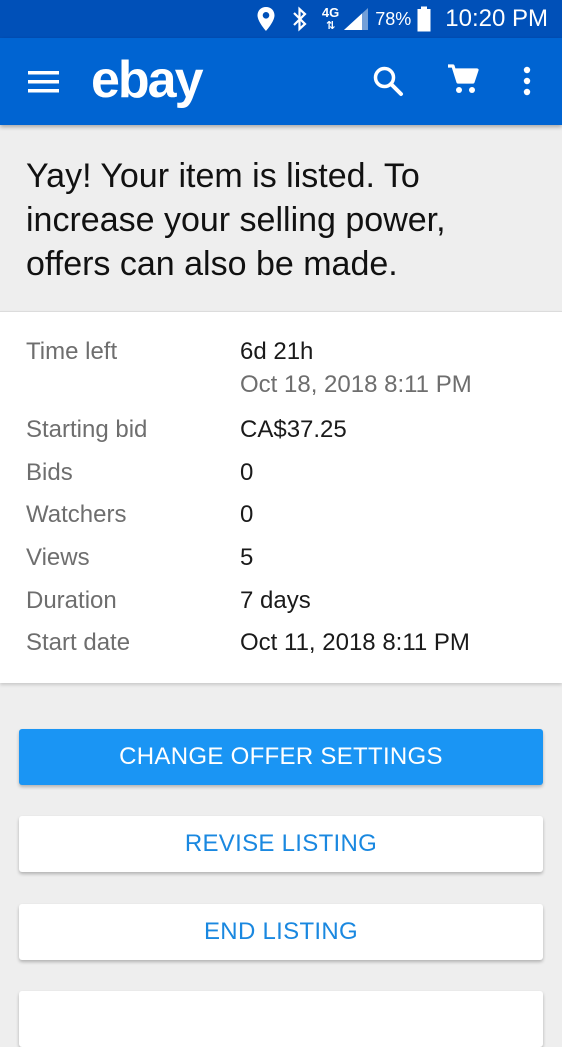  What do you see at coordinates (393, 18) in the screenshot?
I see `battery-percent: 78%` at bounding box center [393, 18].